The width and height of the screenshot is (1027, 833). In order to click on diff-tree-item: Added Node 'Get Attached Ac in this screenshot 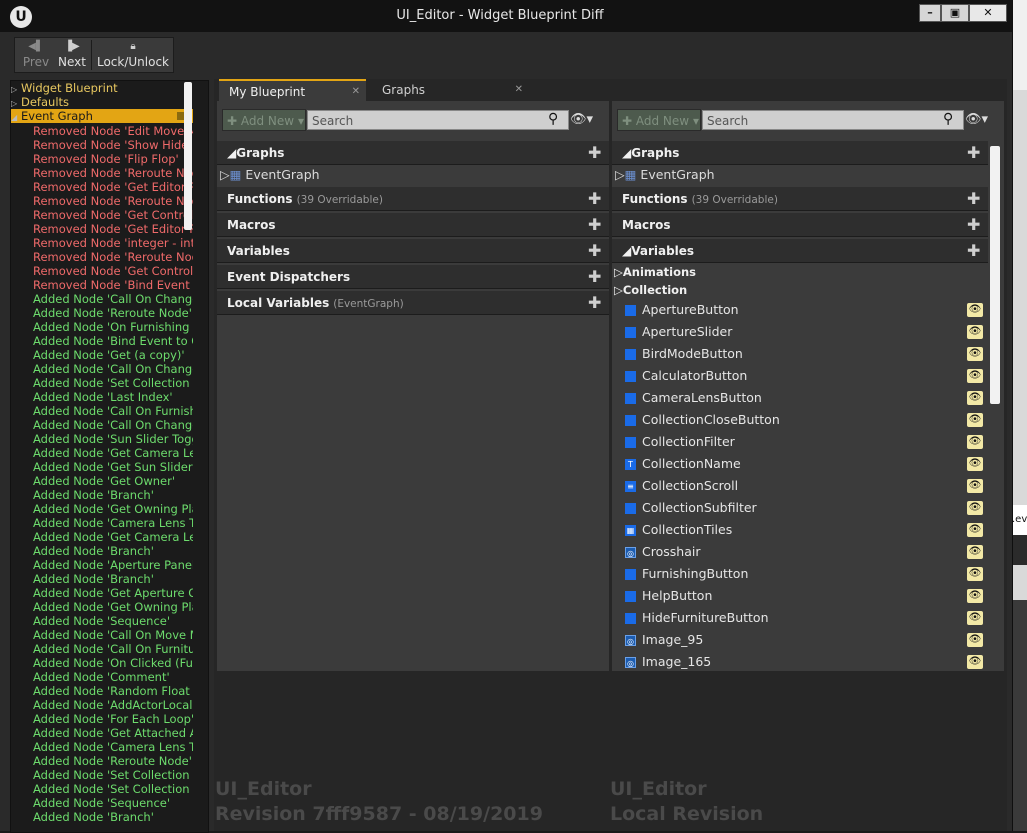, I will do `click(113, 733)`.